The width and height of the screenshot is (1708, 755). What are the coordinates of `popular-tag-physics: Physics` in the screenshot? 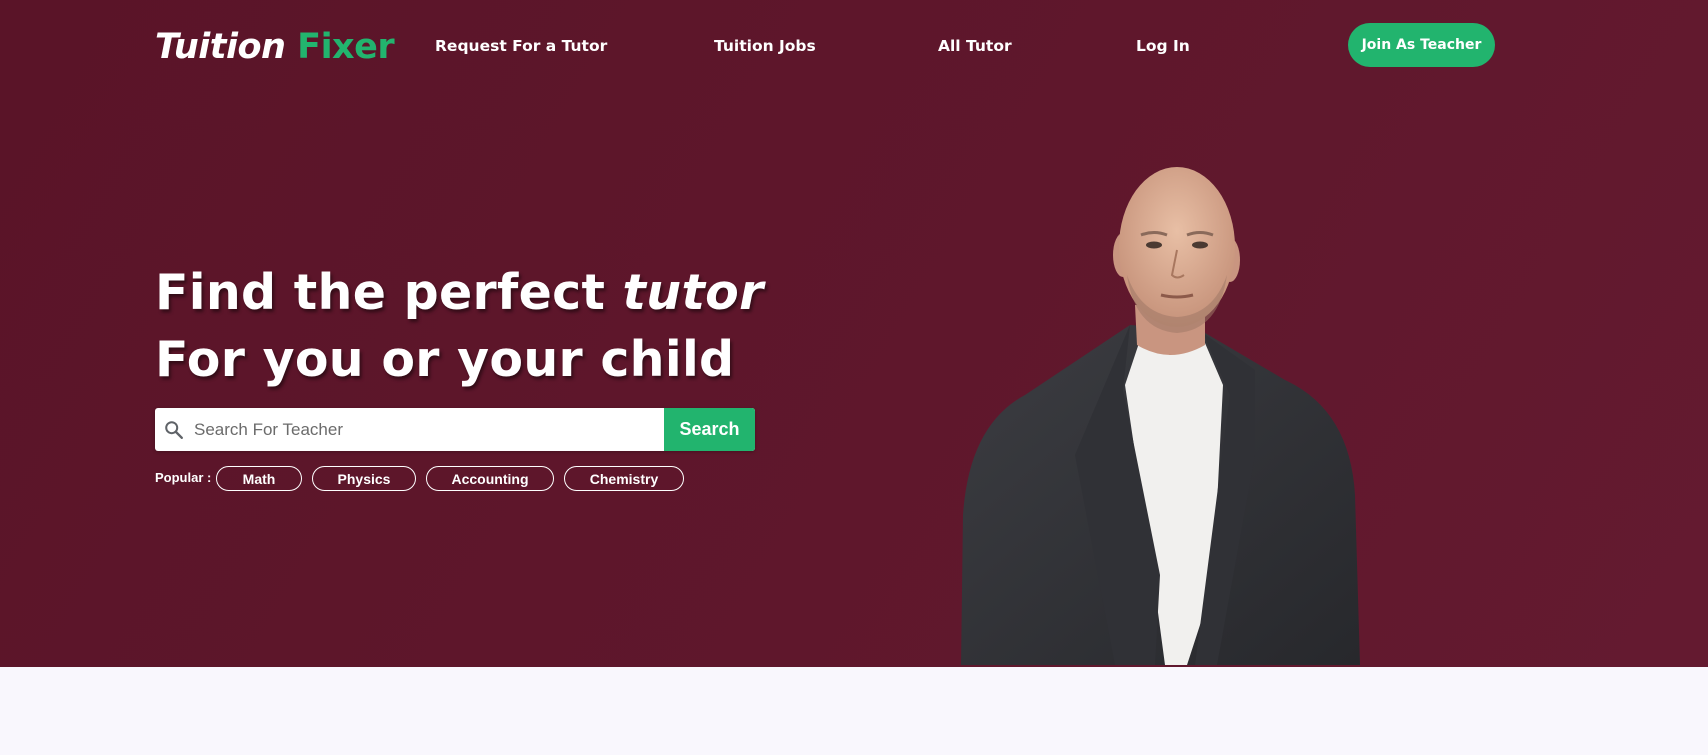 It's located at (364, 478).